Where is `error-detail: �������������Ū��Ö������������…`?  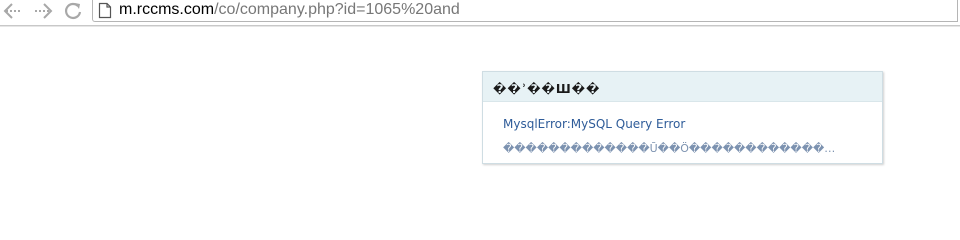 error-detail: �������������Ū��Ö������������… is located at coordinates (669, 148).